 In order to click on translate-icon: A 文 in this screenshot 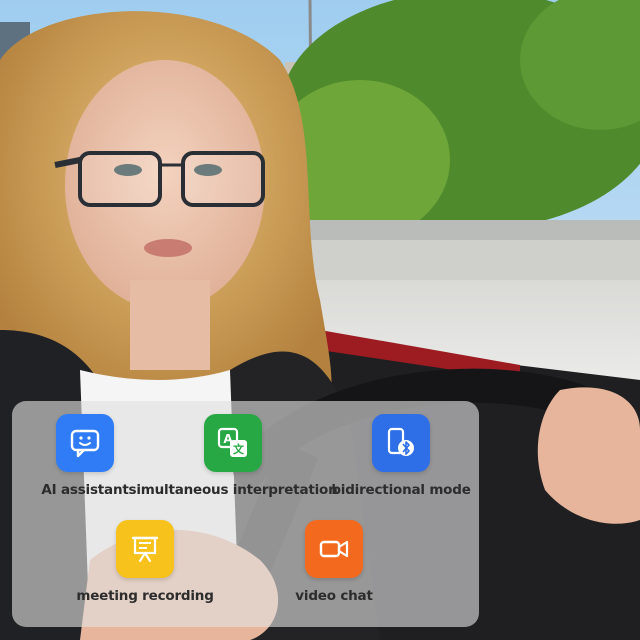, I will do `click(233, 443)`.